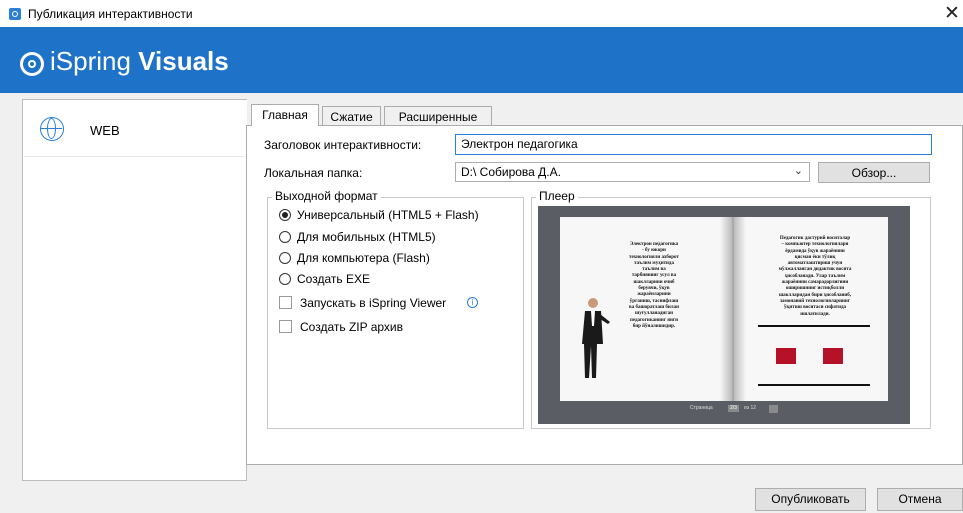  I want to click on publish-button: Опубликовать, so click(810, 499).